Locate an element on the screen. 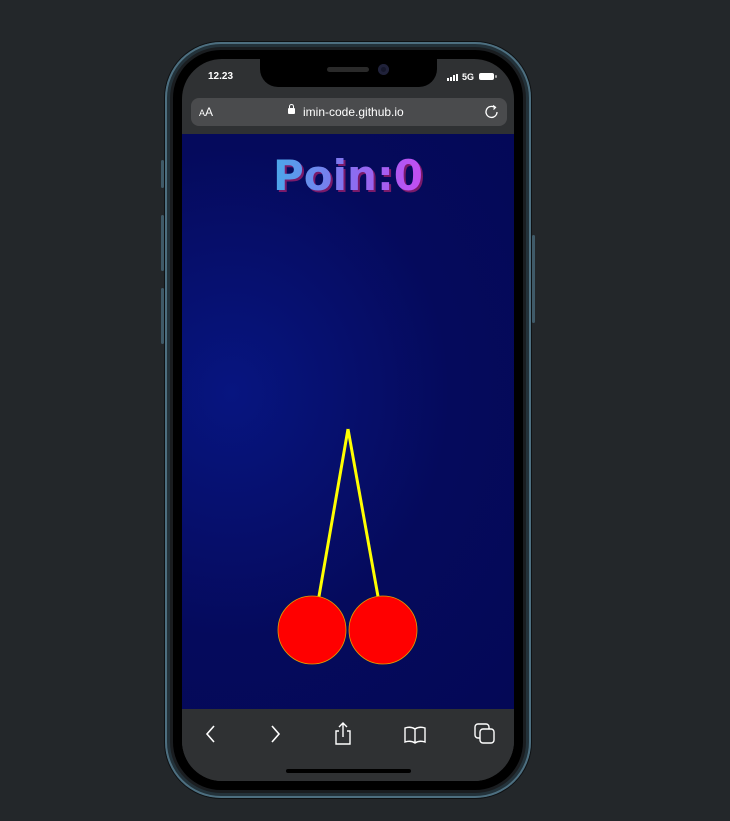  status-bar: 12.23 5G is located at coordinates (348, 77).